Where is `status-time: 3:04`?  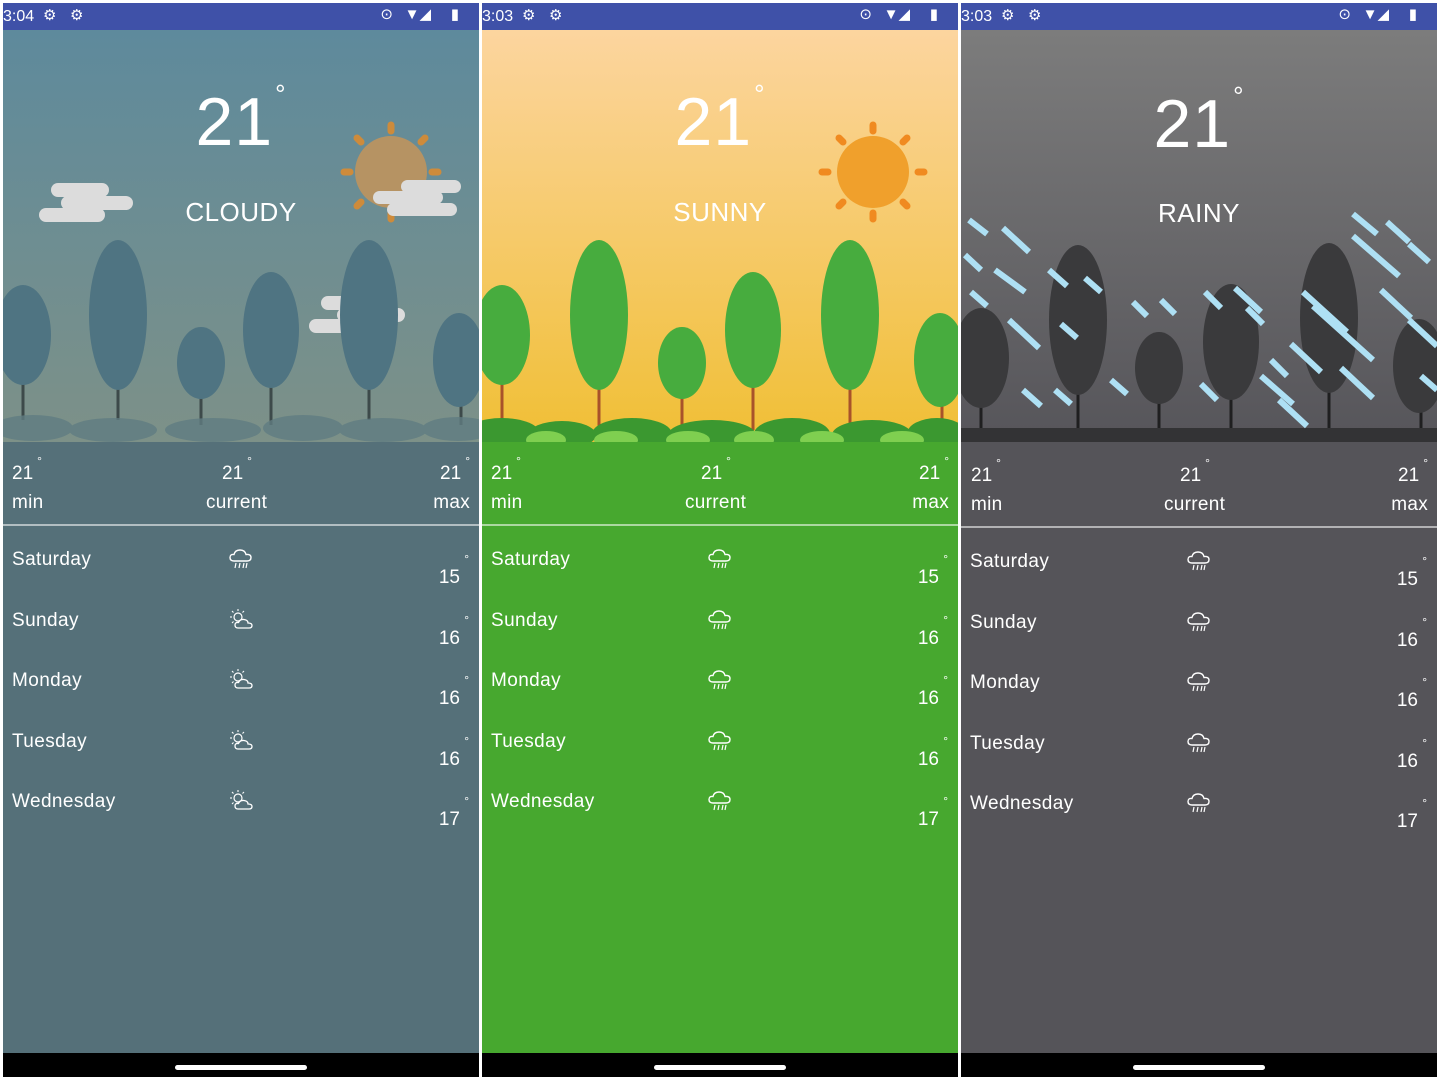
status-time: 3:04 is located at coordinates (19, 16).